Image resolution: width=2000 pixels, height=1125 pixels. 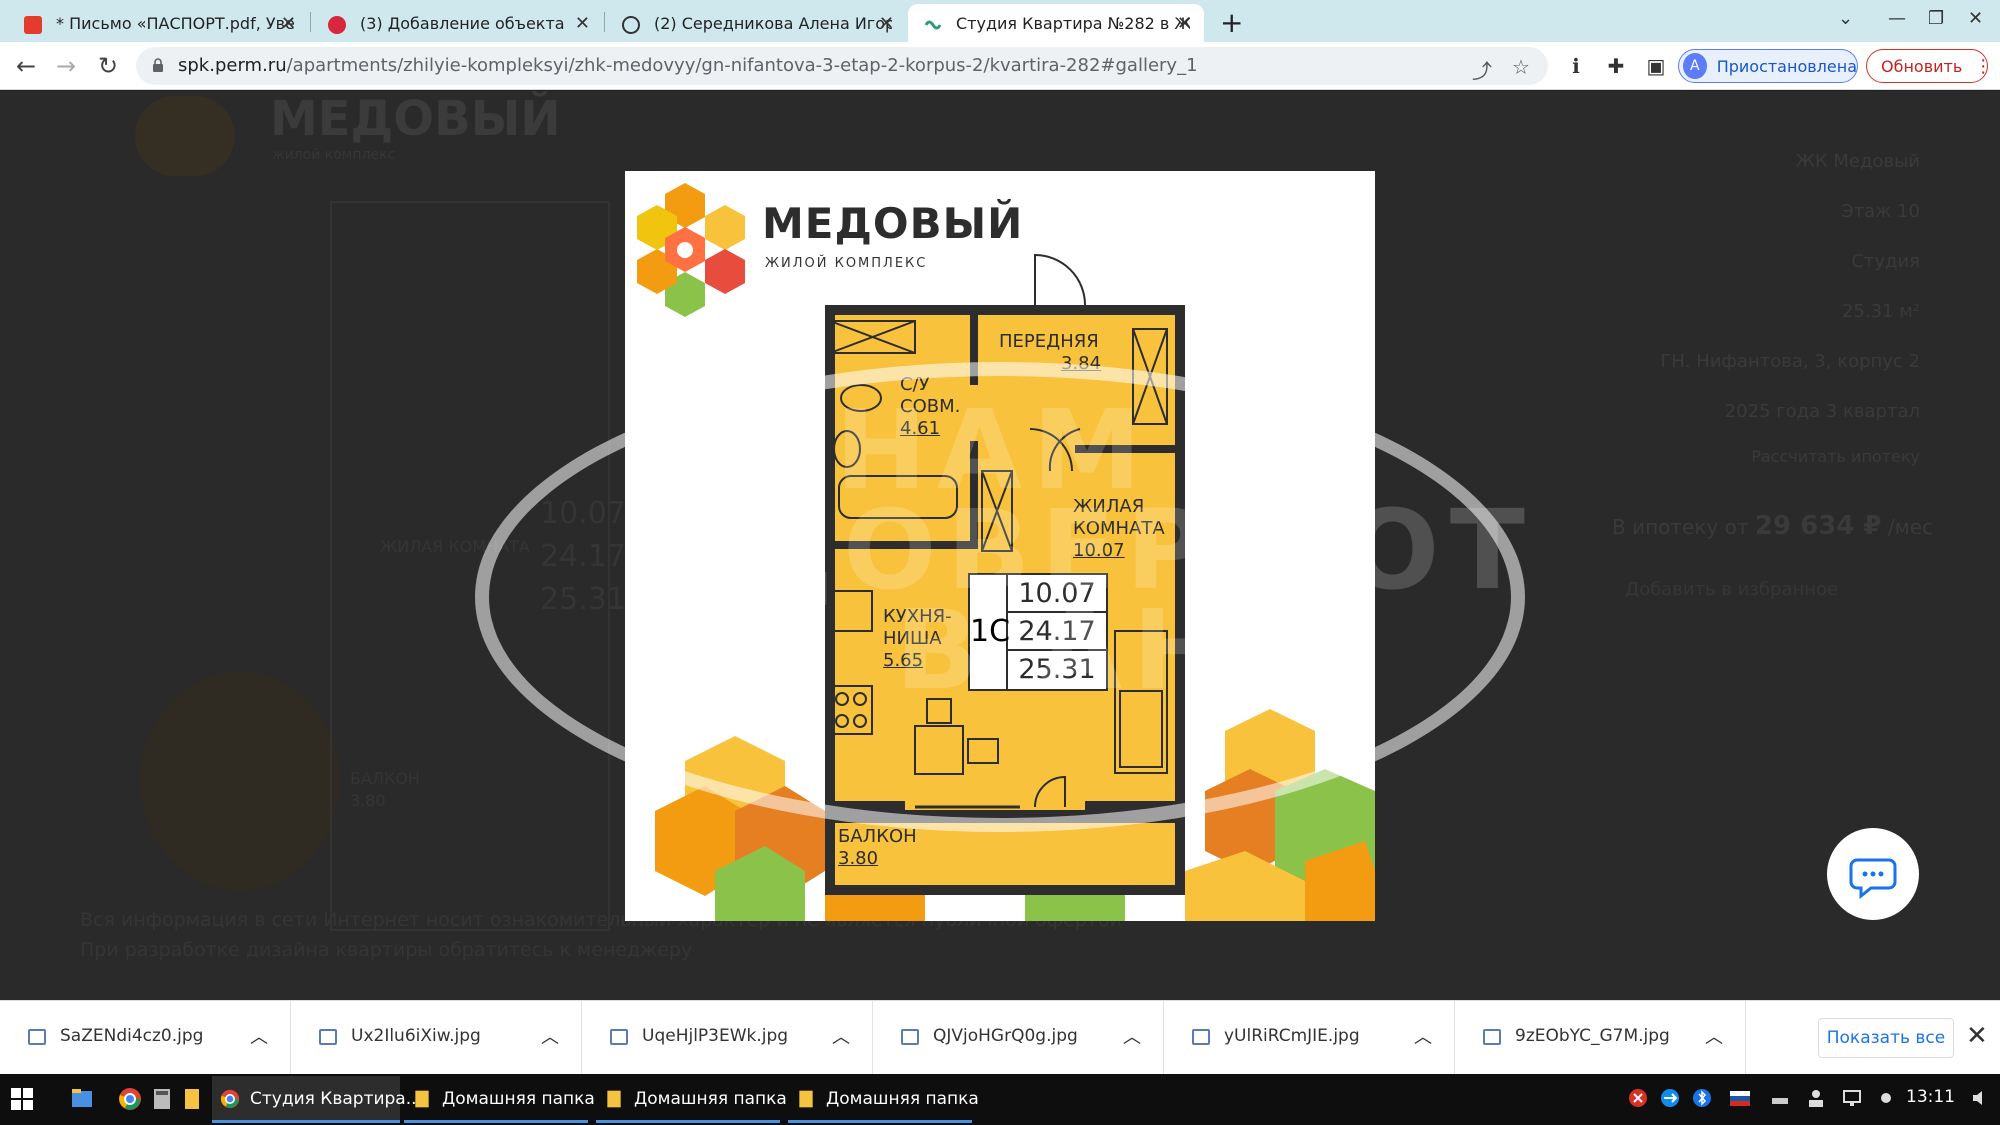 I want to click on share-icon: ⤴, so click(x=1482, y=69).